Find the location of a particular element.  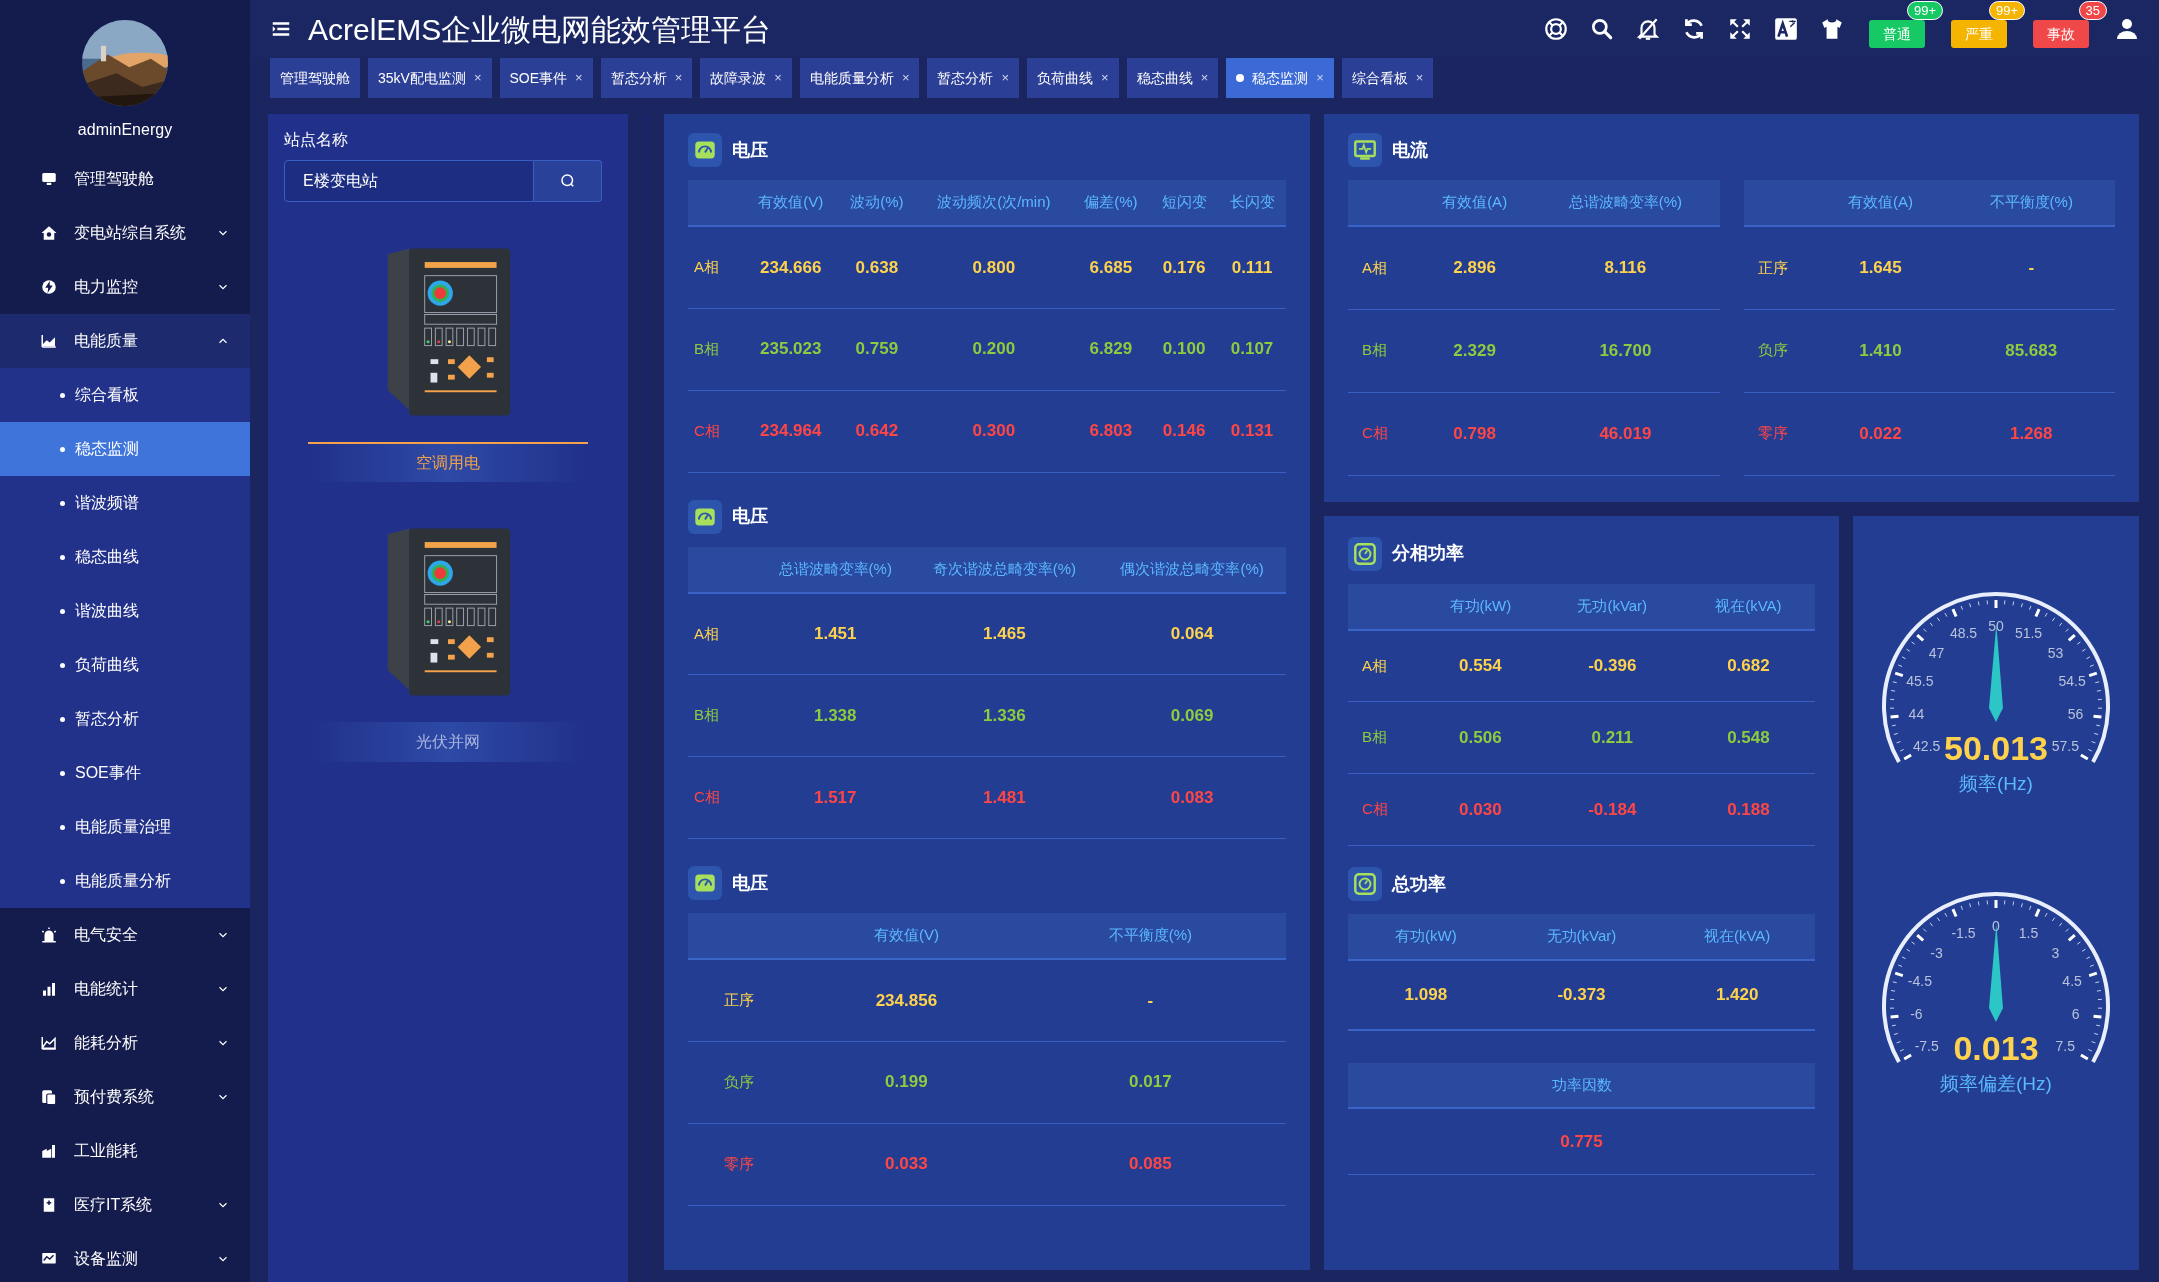

row-label: 负序 is located at coordinates (1778, 350).